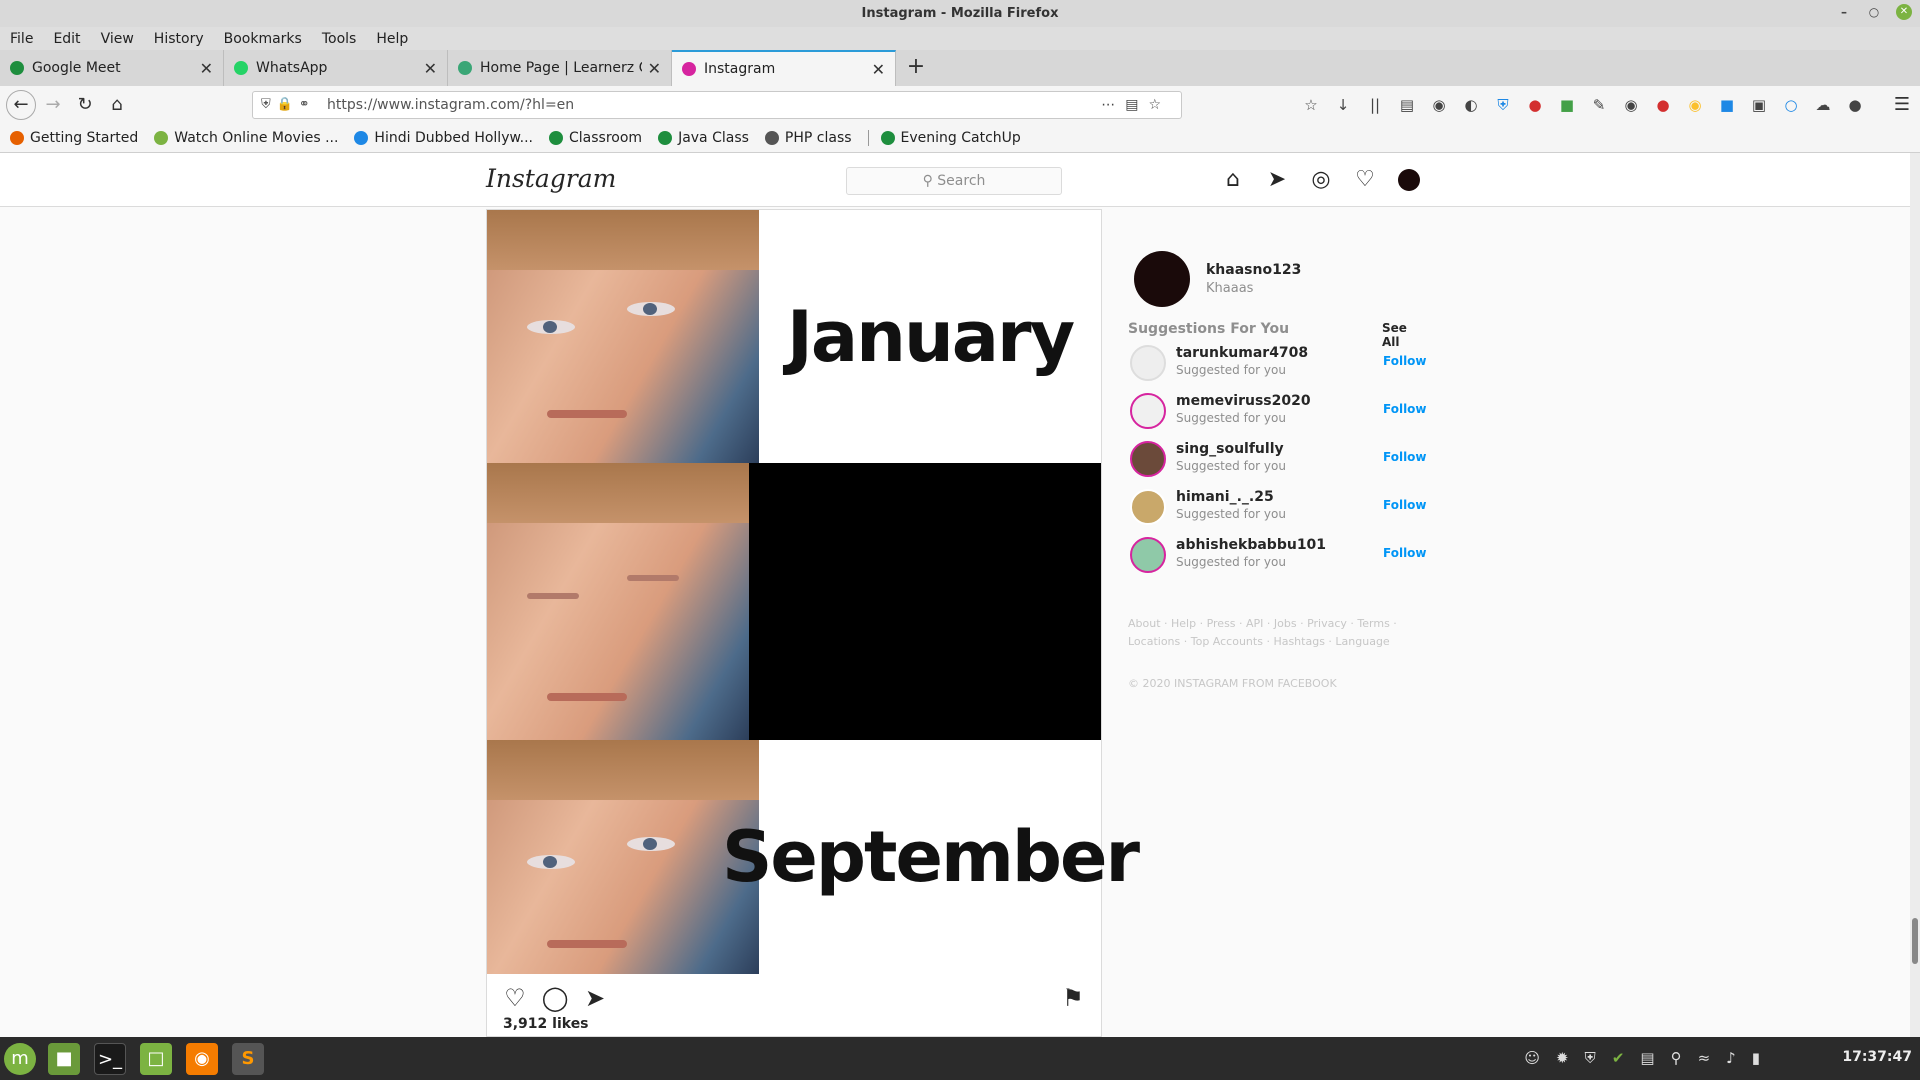  Describe the element at coordinates (1365, 180) in the screenshot. I see `activity-heart-icon: ♡` at that location.